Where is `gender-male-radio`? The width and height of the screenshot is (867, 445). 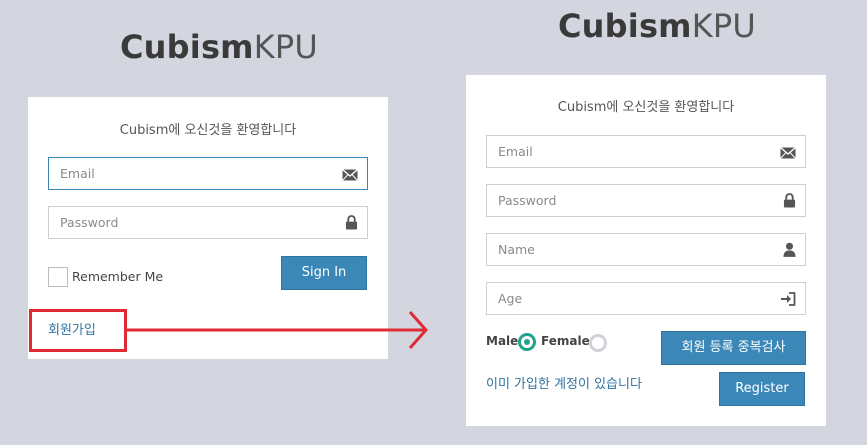
gender-male-radio is located at coordinates (527, 342).